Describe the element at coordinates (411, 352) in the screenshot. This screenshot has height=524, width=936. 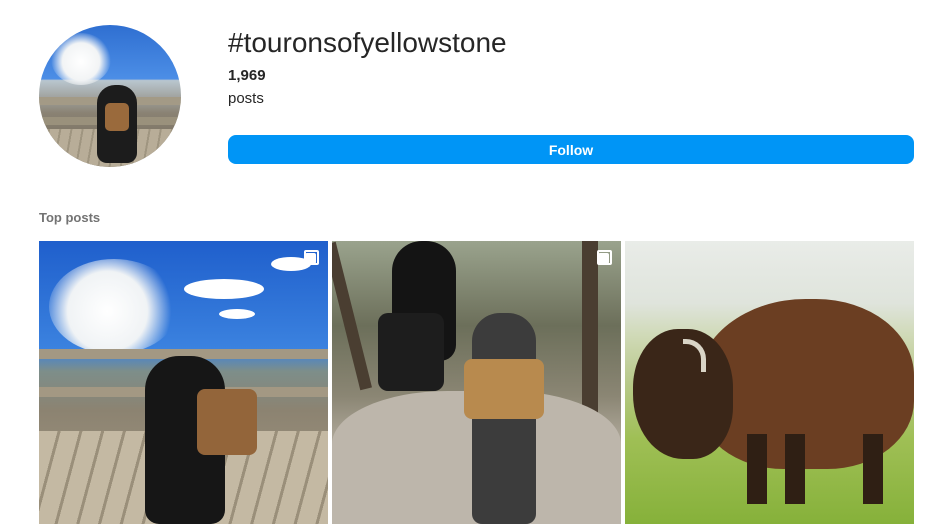
I see `backpack` at that location.